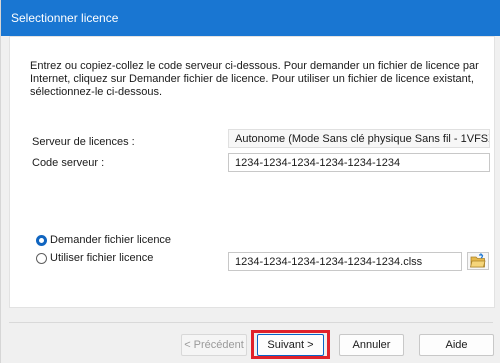 Image resolution: width=500 pixels, height=363 pixels. I want to click on footer-separator, so click(251, 322).